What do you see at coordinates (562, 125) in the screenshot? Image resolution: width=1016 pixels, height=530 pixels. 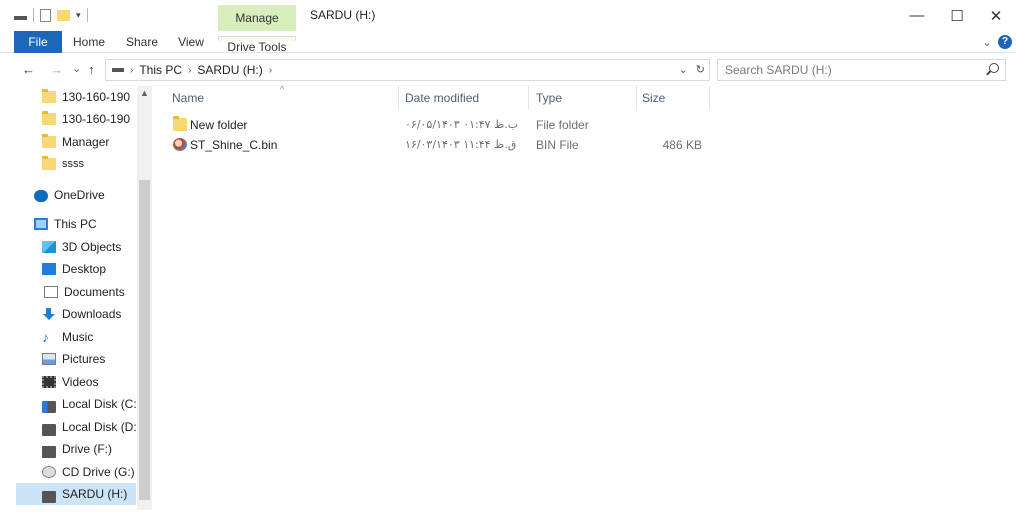 I see `file-type: File folder` at bounding box center [562, 125].